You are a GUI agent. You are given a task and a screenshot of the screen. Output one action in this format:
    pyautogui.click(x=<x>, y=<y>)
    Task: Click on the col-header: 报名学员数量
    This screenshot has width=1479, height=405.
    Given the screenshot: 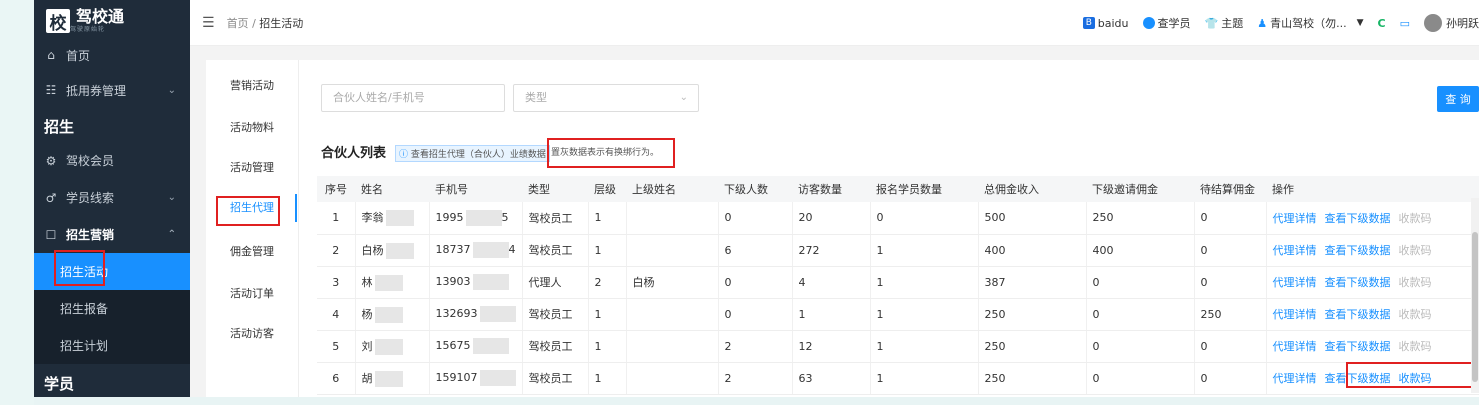 What is the action you would take?
    pyautogui.click(x=924, y=189)
    